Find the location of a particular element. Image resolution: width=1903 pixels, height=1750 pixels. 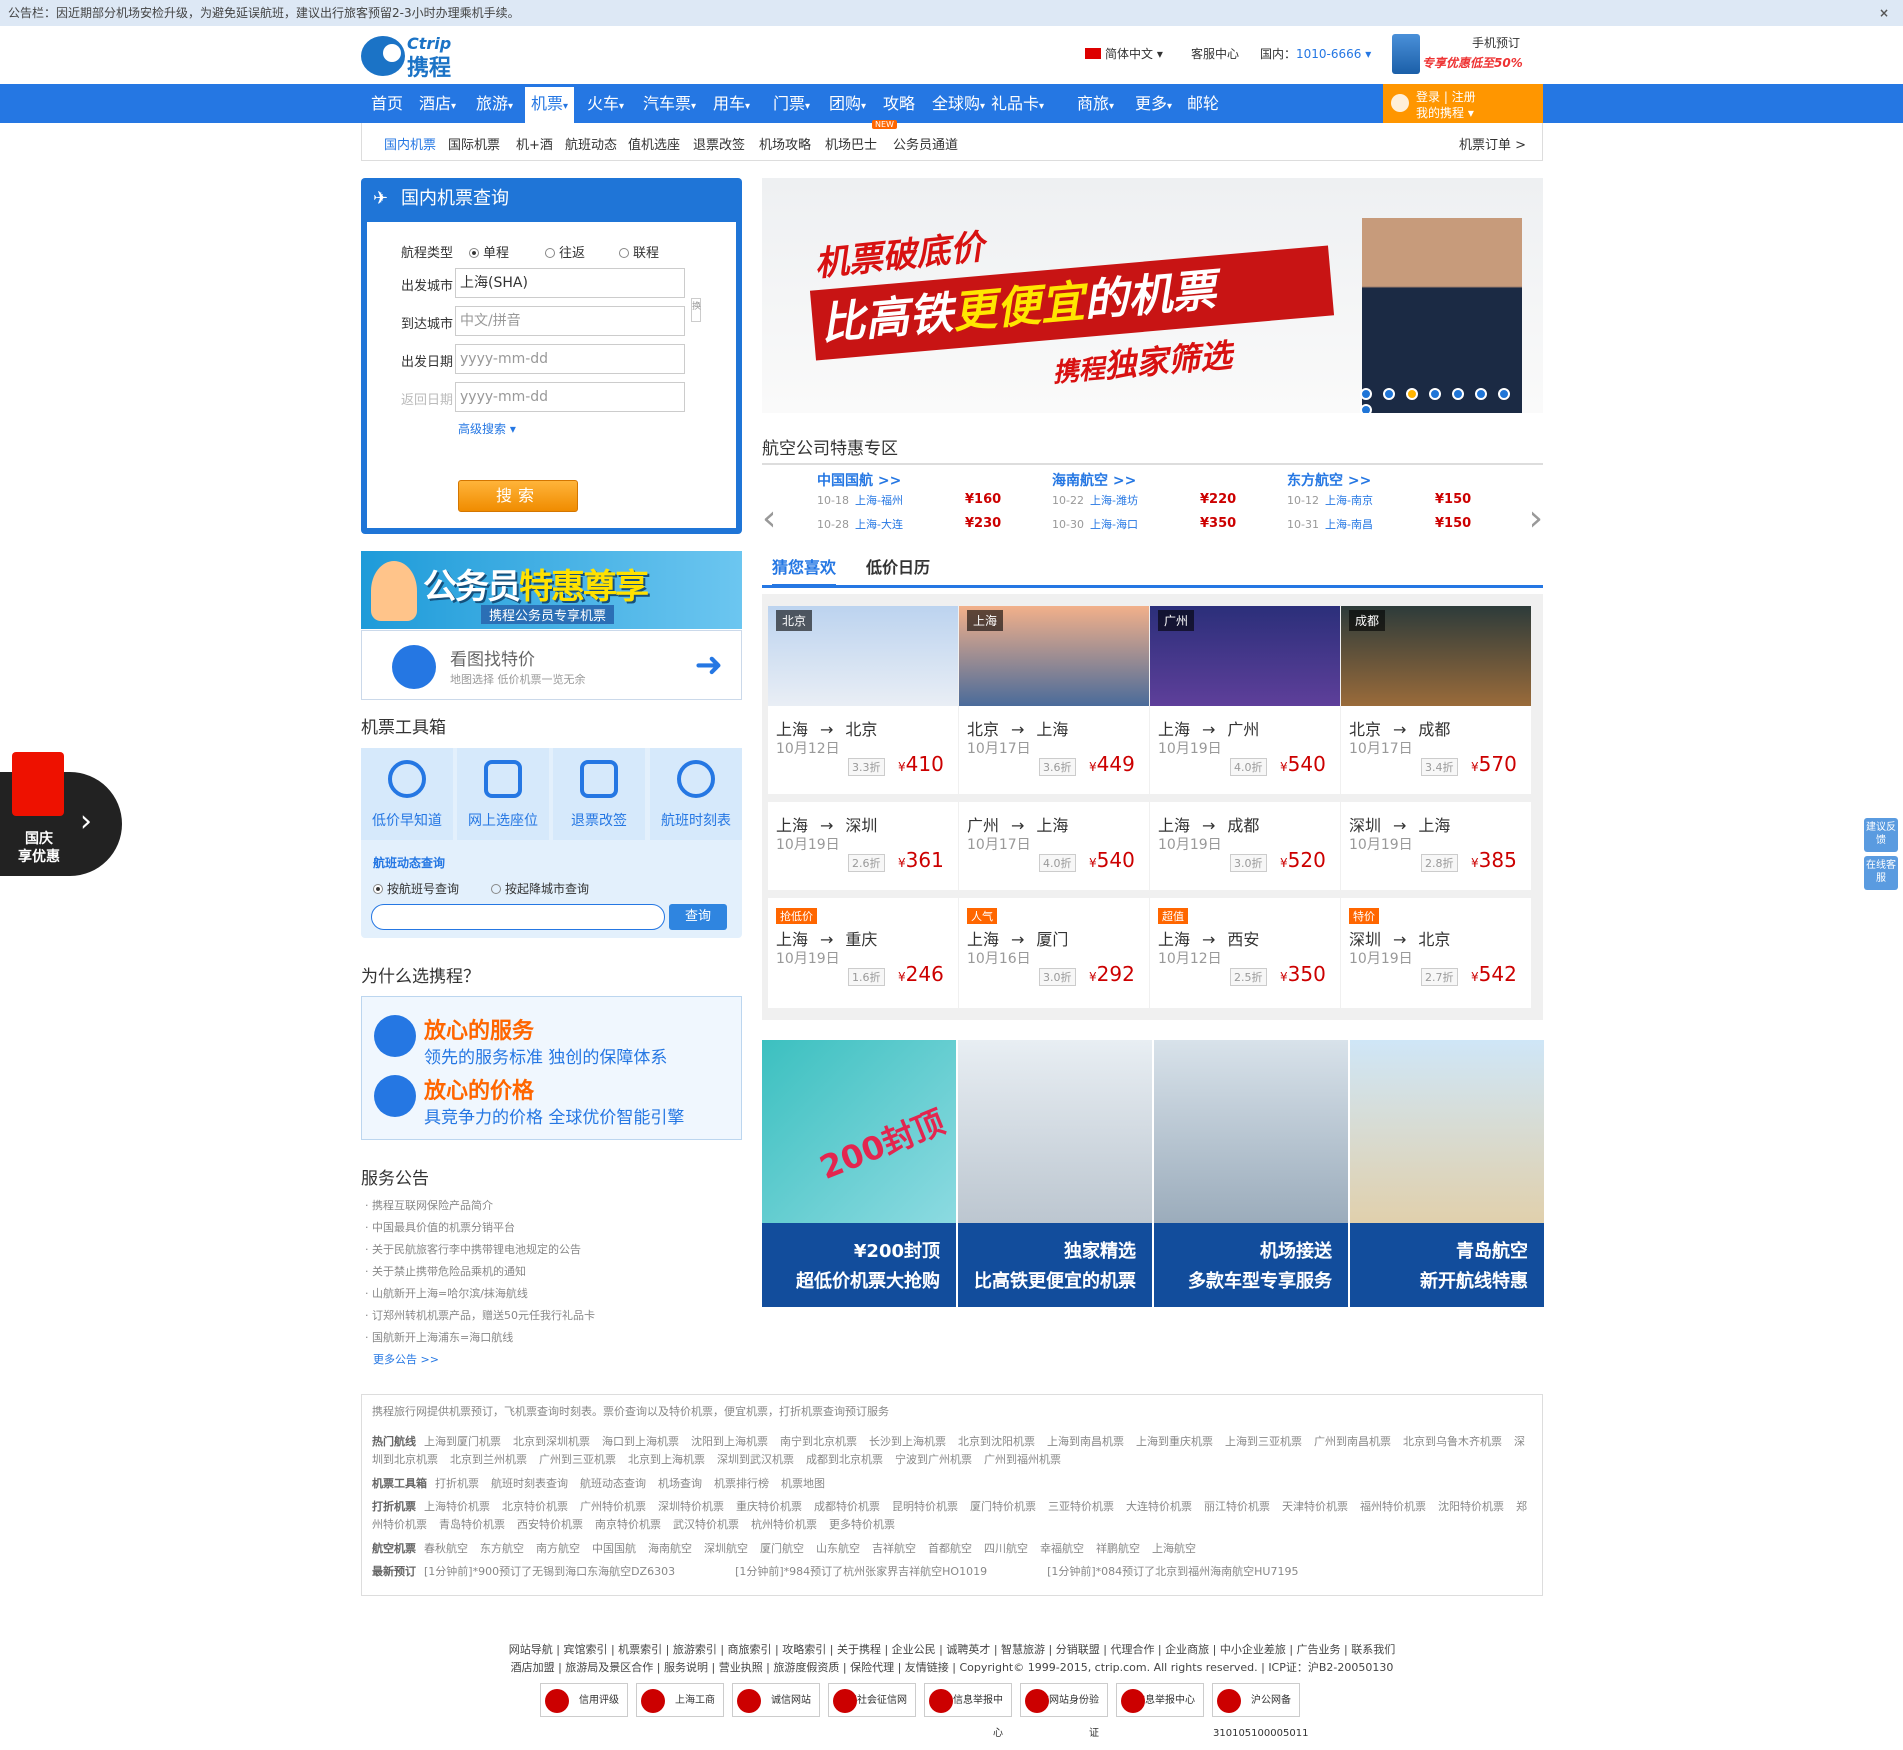

user-login-box: 登录 | 注册 我的携程 ▾ is located at coordinates (1463, 103).